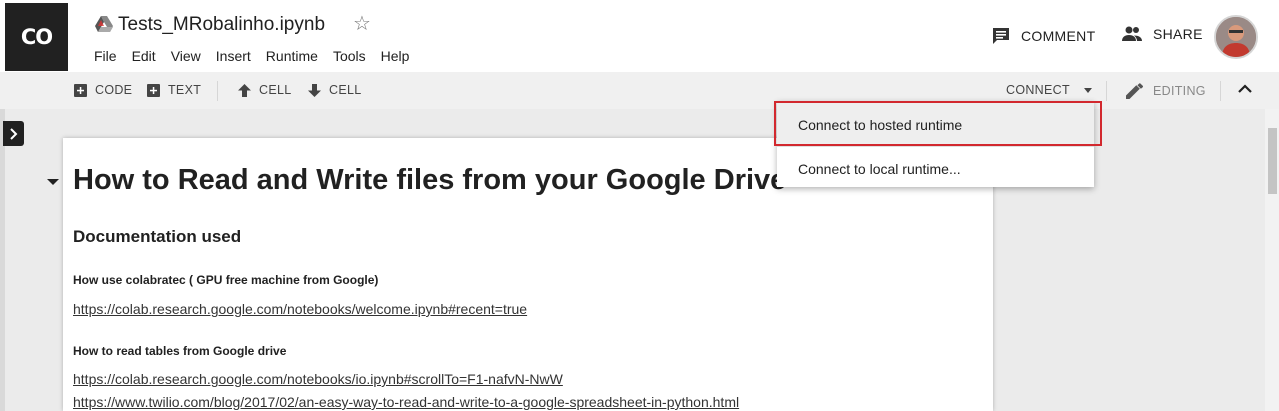 This screenshot has width=1279, height=411. I want to click on add-code-label: CODE, so click(114, 90).